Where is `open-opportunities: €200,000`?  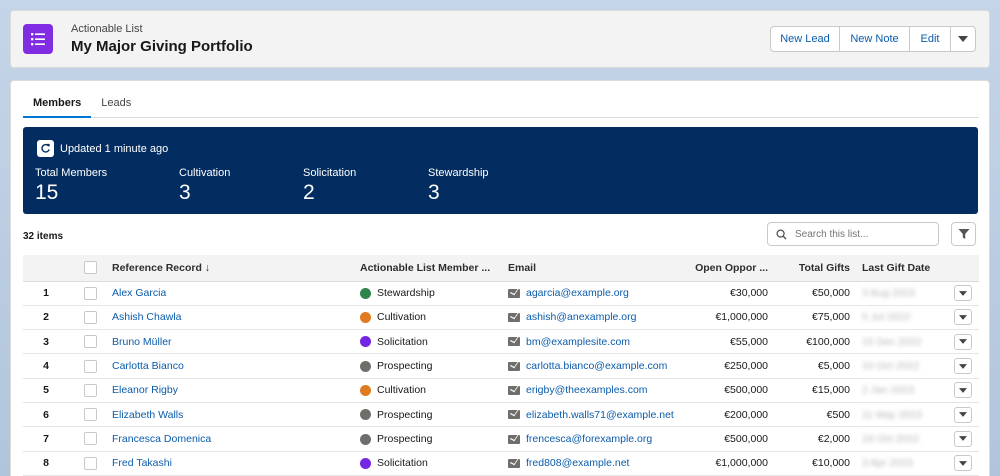
open-opportunities: €200,000 is located at coordinates (746, 414).